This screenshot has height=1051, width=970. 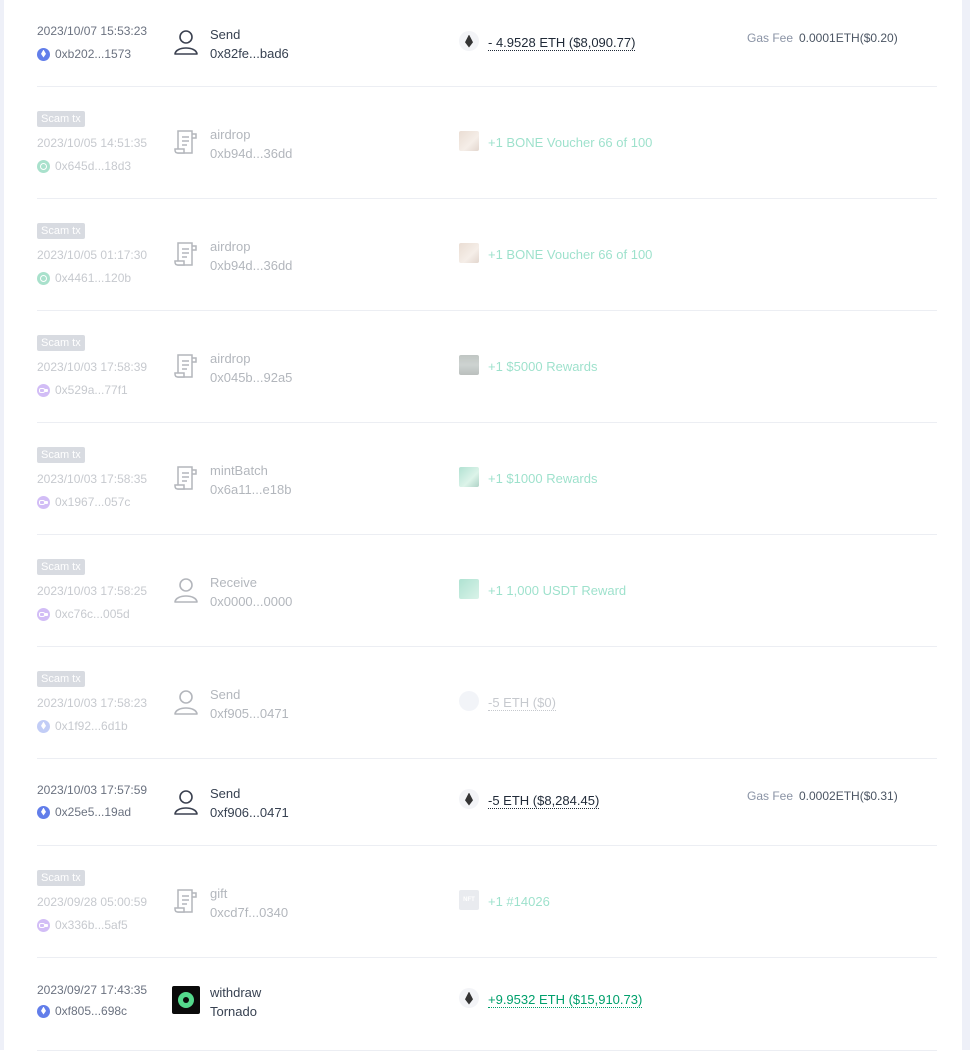 What do you see at coordinates (91, 925) in the screenshot?
I see `tx-hash: 0x336b...5af5` at bounding box center [91, 925].